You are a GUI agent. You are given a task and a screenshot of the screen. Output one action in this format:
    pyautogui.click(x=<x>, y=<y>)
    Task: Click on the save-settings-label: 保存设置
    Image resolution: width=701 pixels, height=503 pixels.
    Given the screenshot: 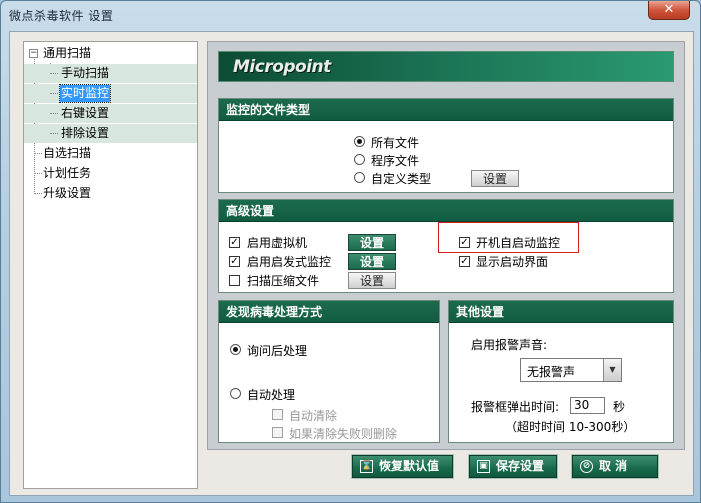 What is the action you would take?
    pyautogui.click(x=520, y=466)
    